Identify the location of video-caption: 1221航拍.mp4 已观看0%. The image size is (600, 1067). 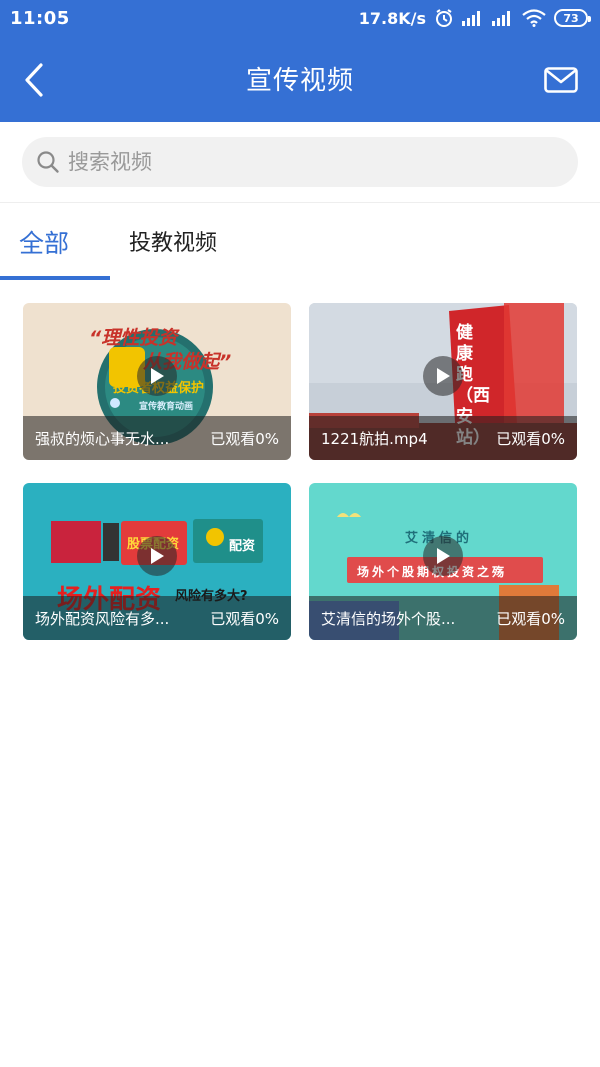
(443, 438).